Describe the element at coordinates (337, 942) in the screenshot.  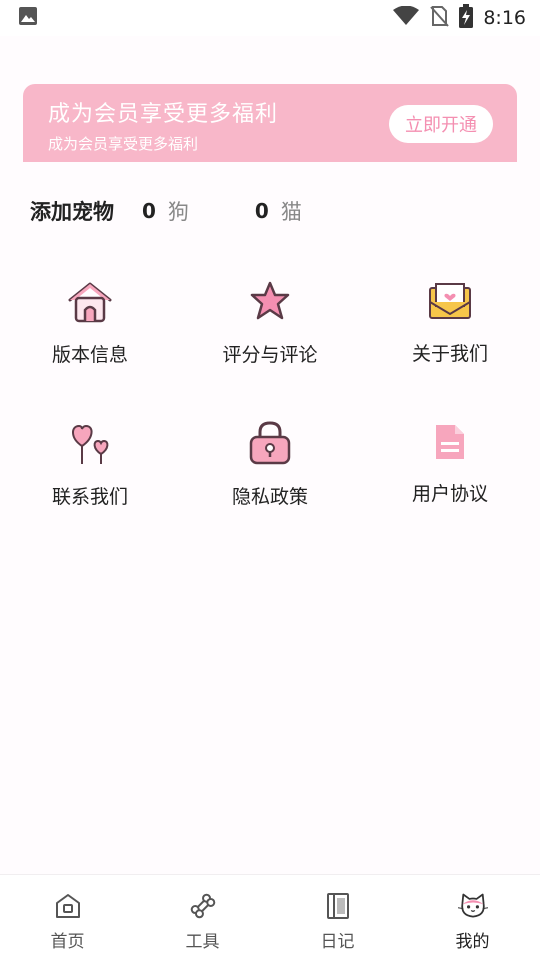
I see `nav-label: 日记` at that location.